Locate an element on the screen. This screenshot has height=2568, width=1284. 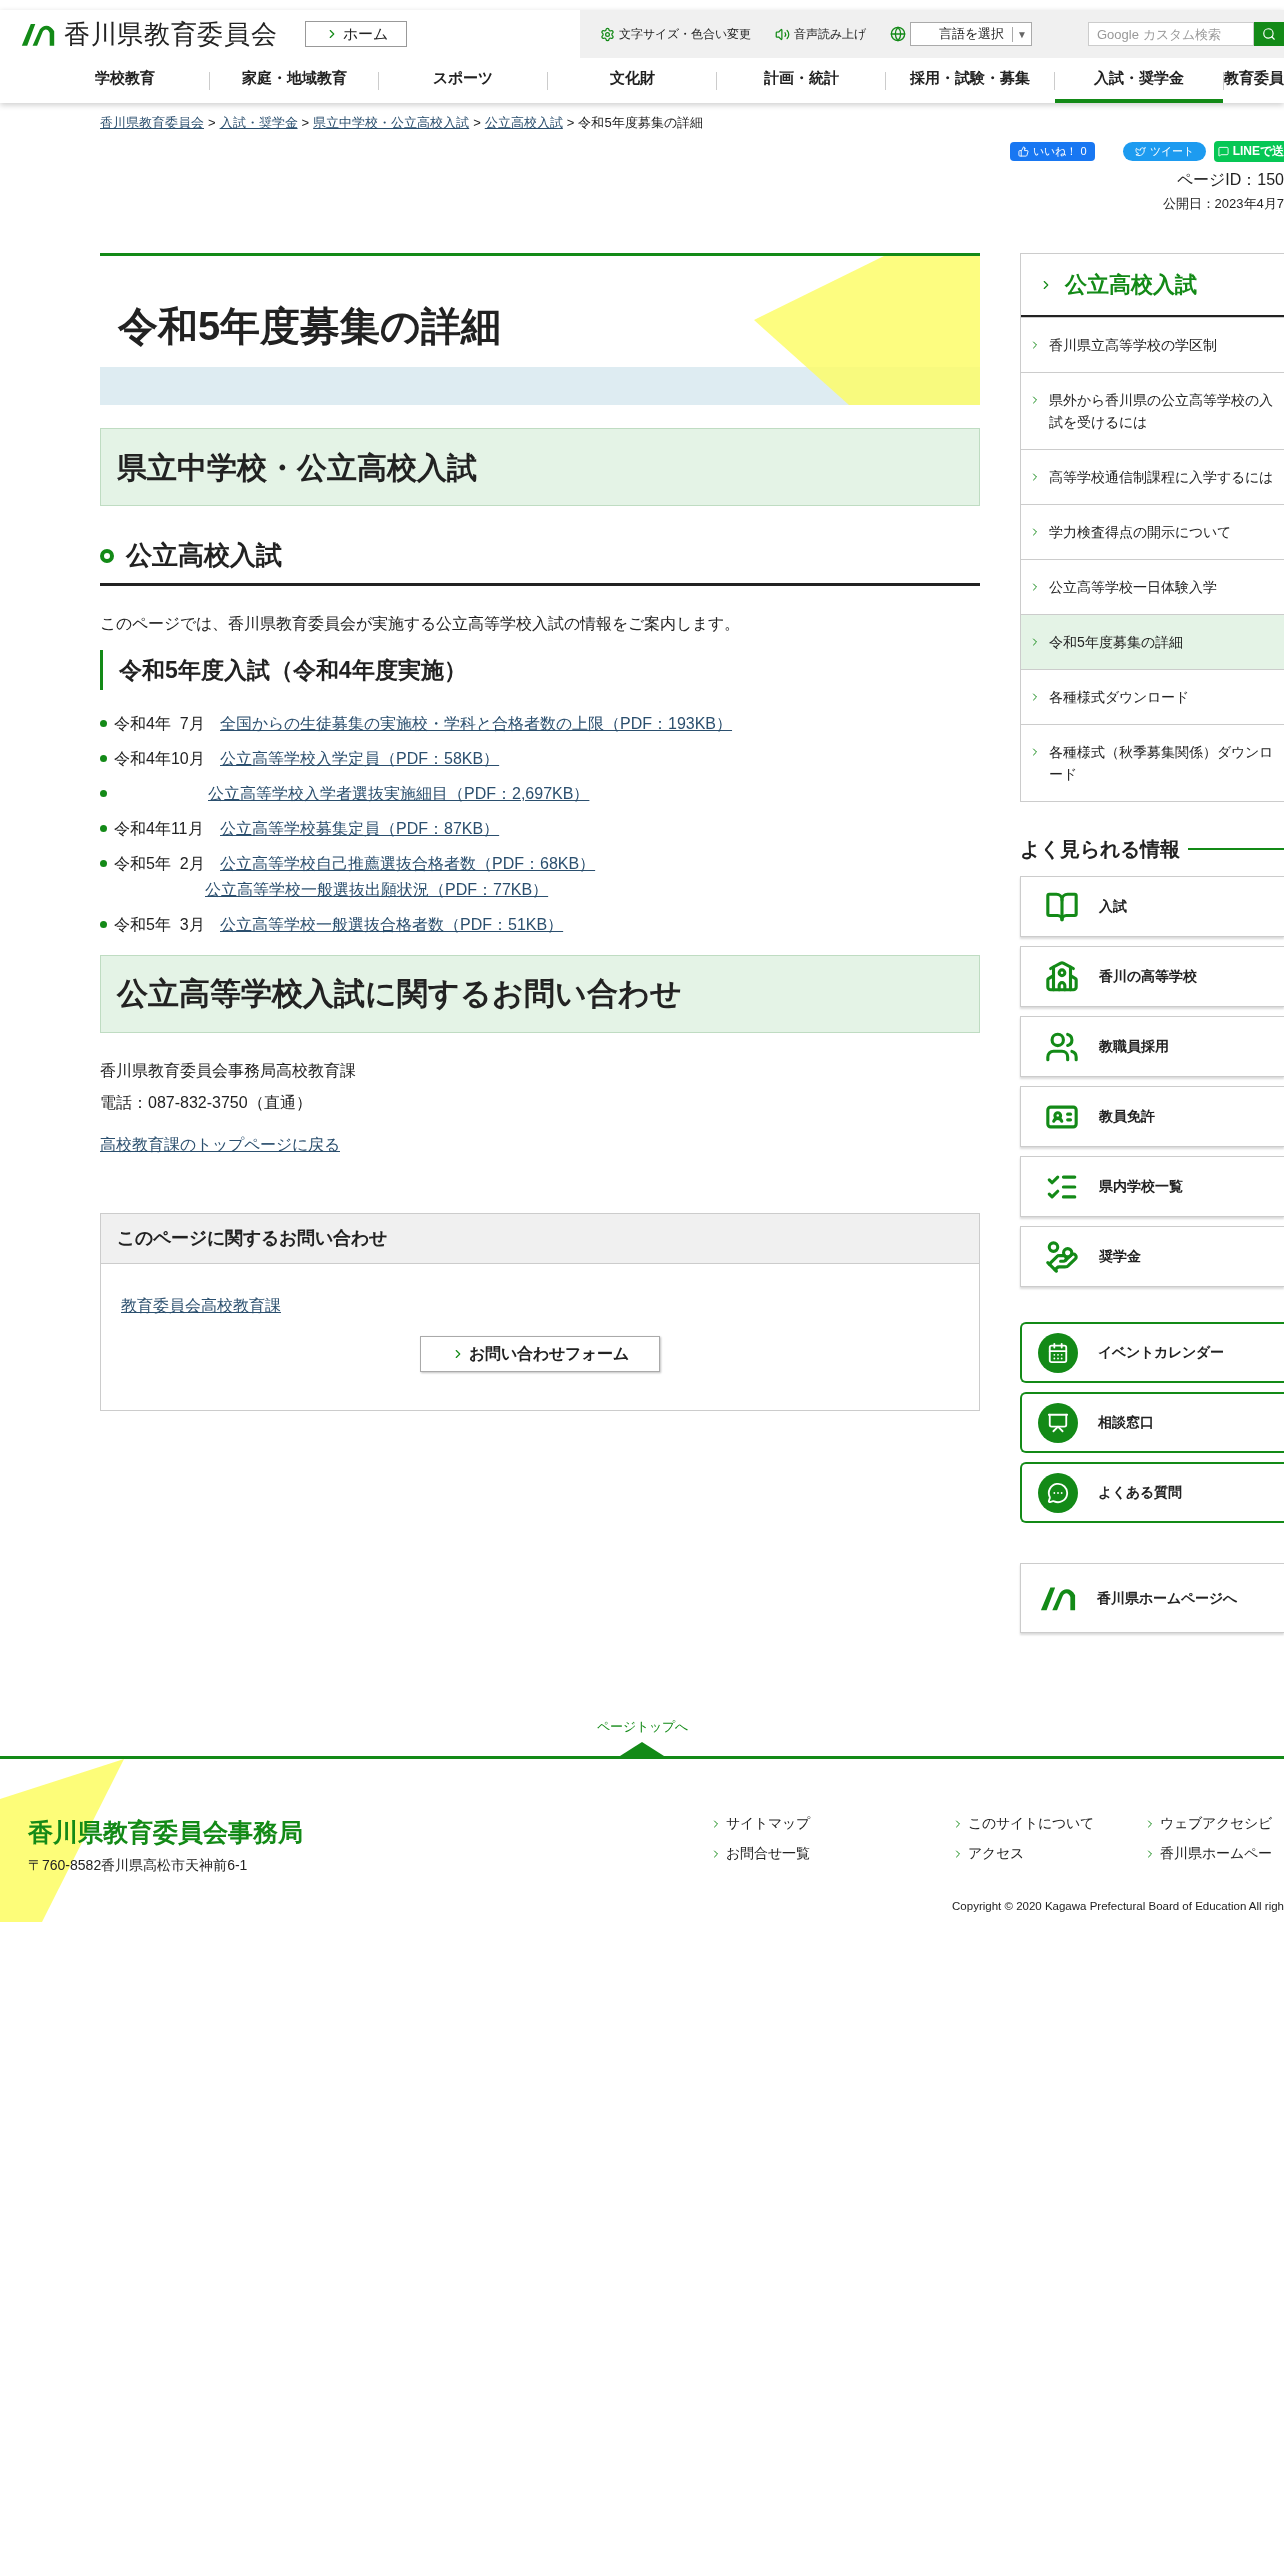
inquiry-heading: 公立高等学校入試に関するお問い合わせ is located at coordinates (540, 994).